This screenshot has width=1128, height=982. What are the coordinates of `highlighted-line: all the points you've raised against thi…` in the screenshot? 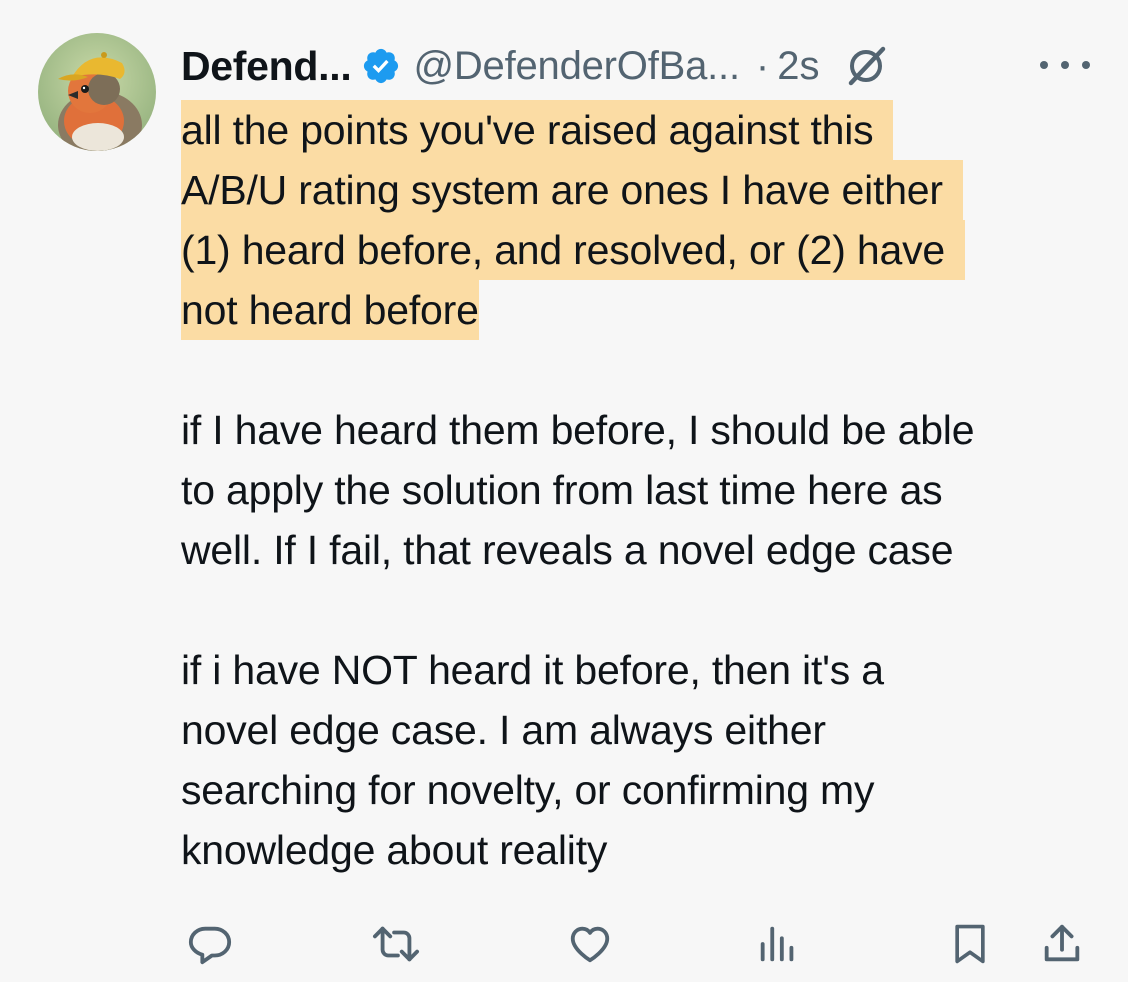 It's located at (537, 130).